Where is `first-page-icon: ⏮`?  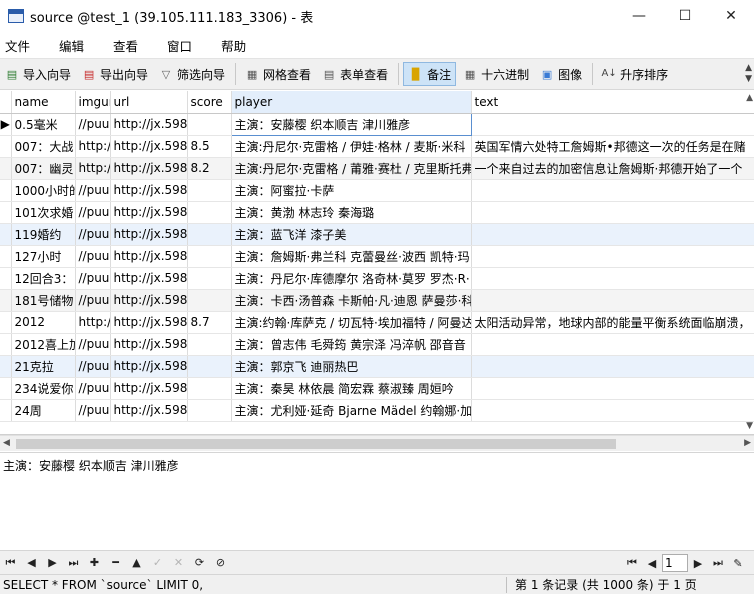
first-page-icon: ⏮ is located at coordinates (632, 563).